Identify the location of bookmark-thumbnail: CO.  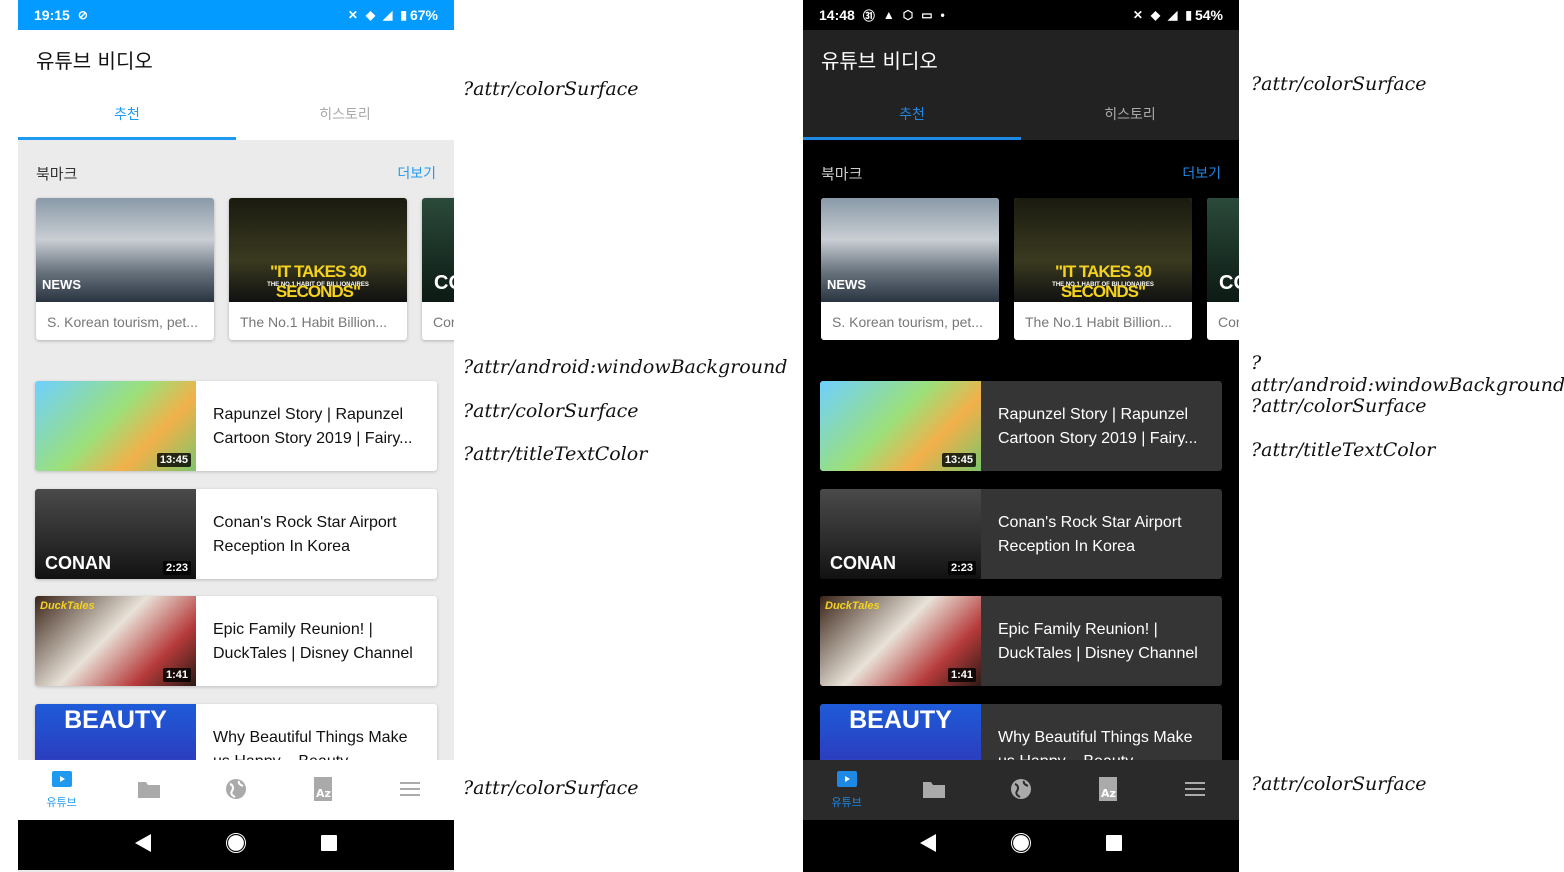
(1223, 250).